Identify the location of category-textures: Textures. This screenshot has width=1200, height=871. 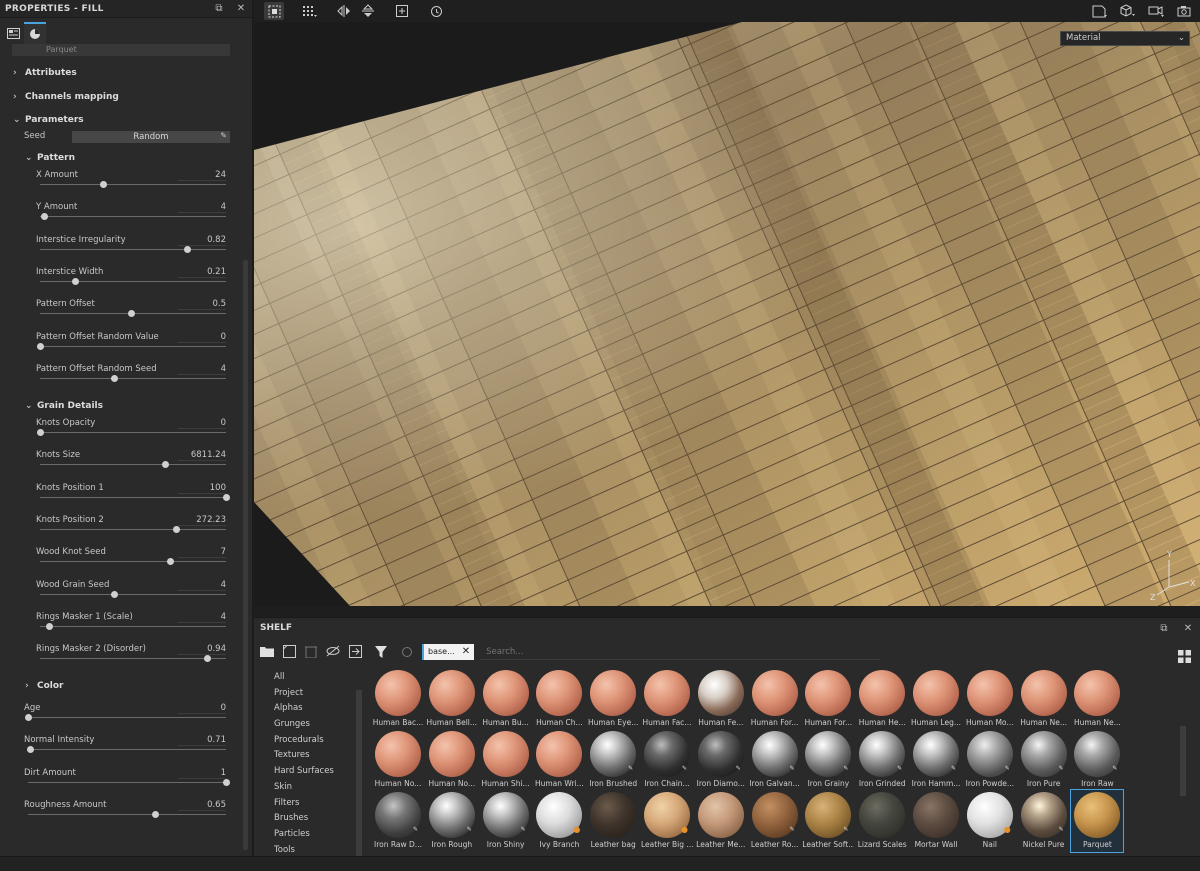
(315, 756).